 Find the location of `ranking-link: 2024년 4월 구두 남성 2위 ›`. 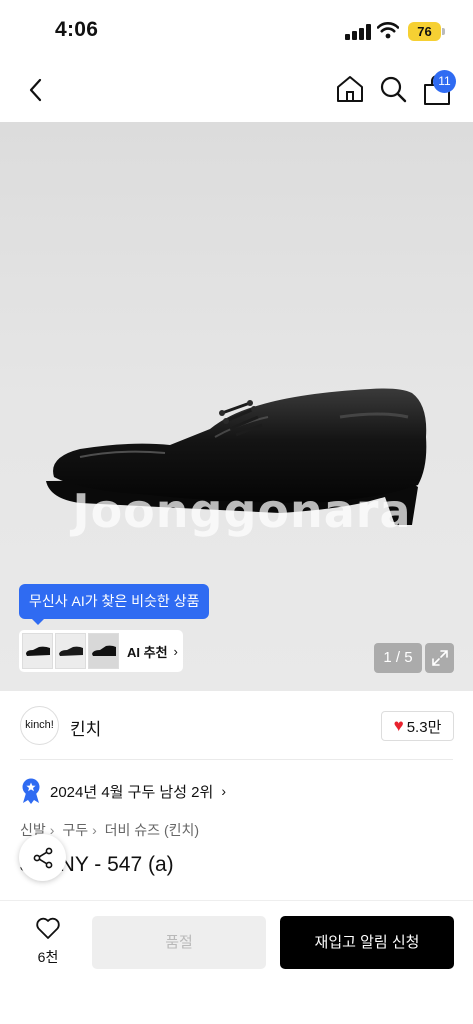

ranking-link: 2024년 4월 구두 남성 2위 › is located at coordinates (123, 791).